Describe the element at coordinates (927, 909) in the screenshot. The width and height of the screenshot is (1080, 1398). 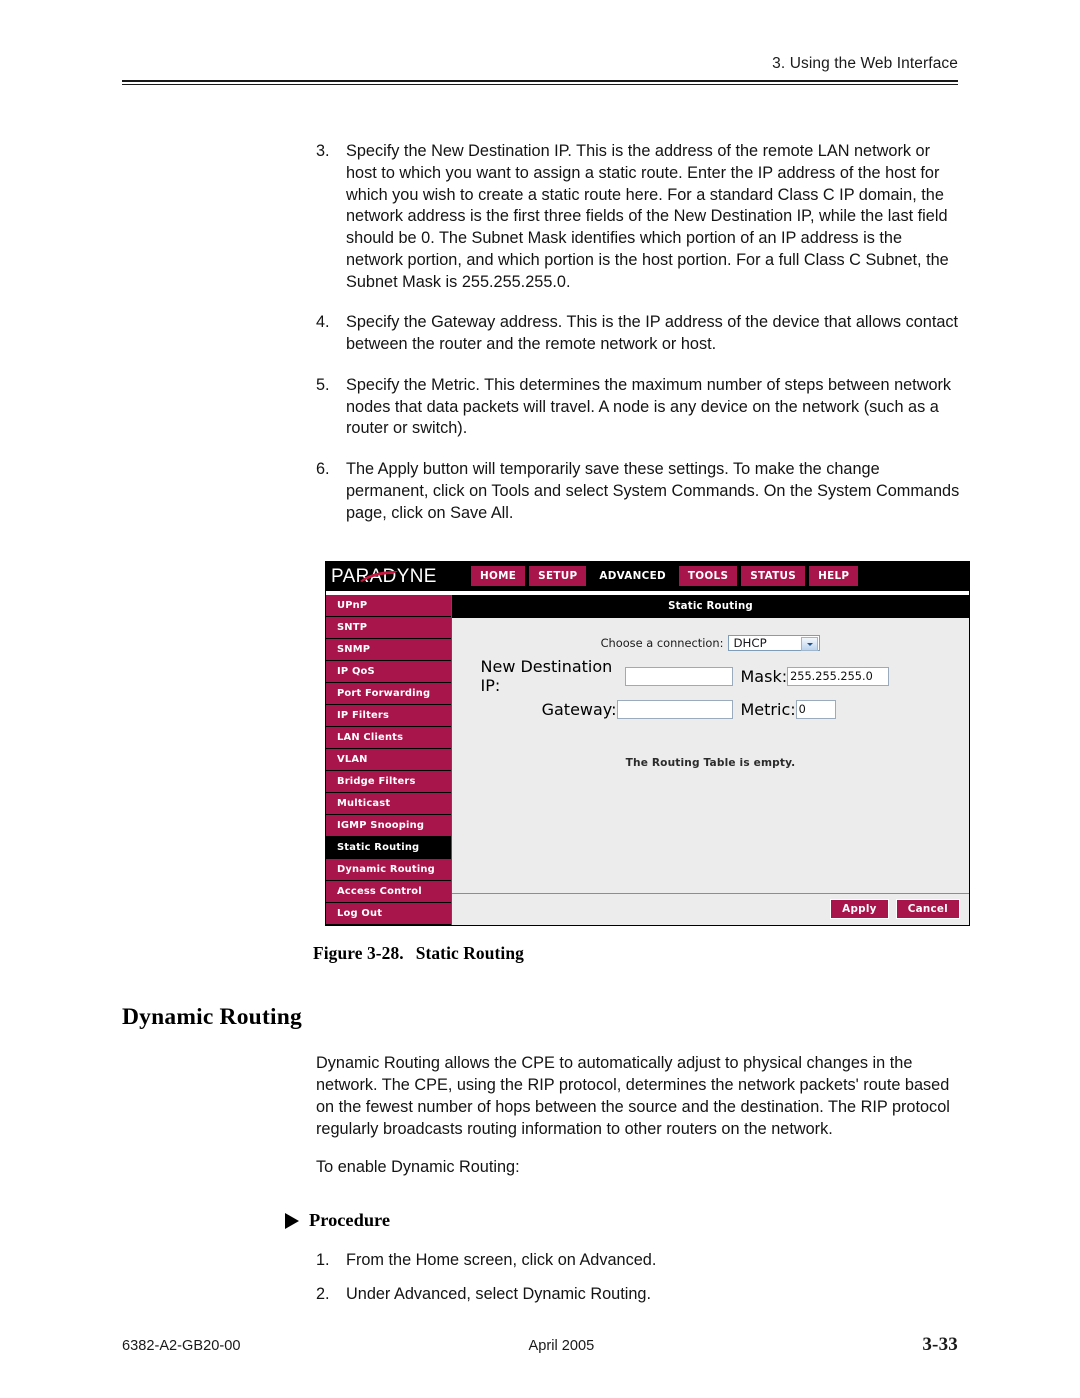
I see `cancel-button: Cancel` at that location.